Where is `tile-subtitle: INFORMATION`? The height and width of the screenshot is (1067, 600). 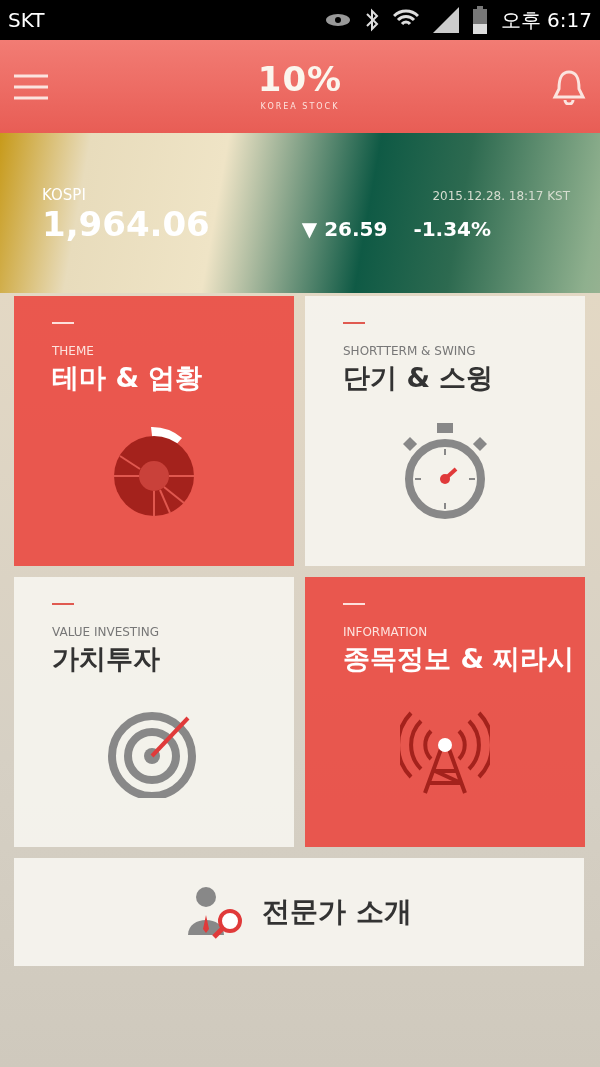 tile-subtitle: INFORMATION is located at coordinates (385, 632).